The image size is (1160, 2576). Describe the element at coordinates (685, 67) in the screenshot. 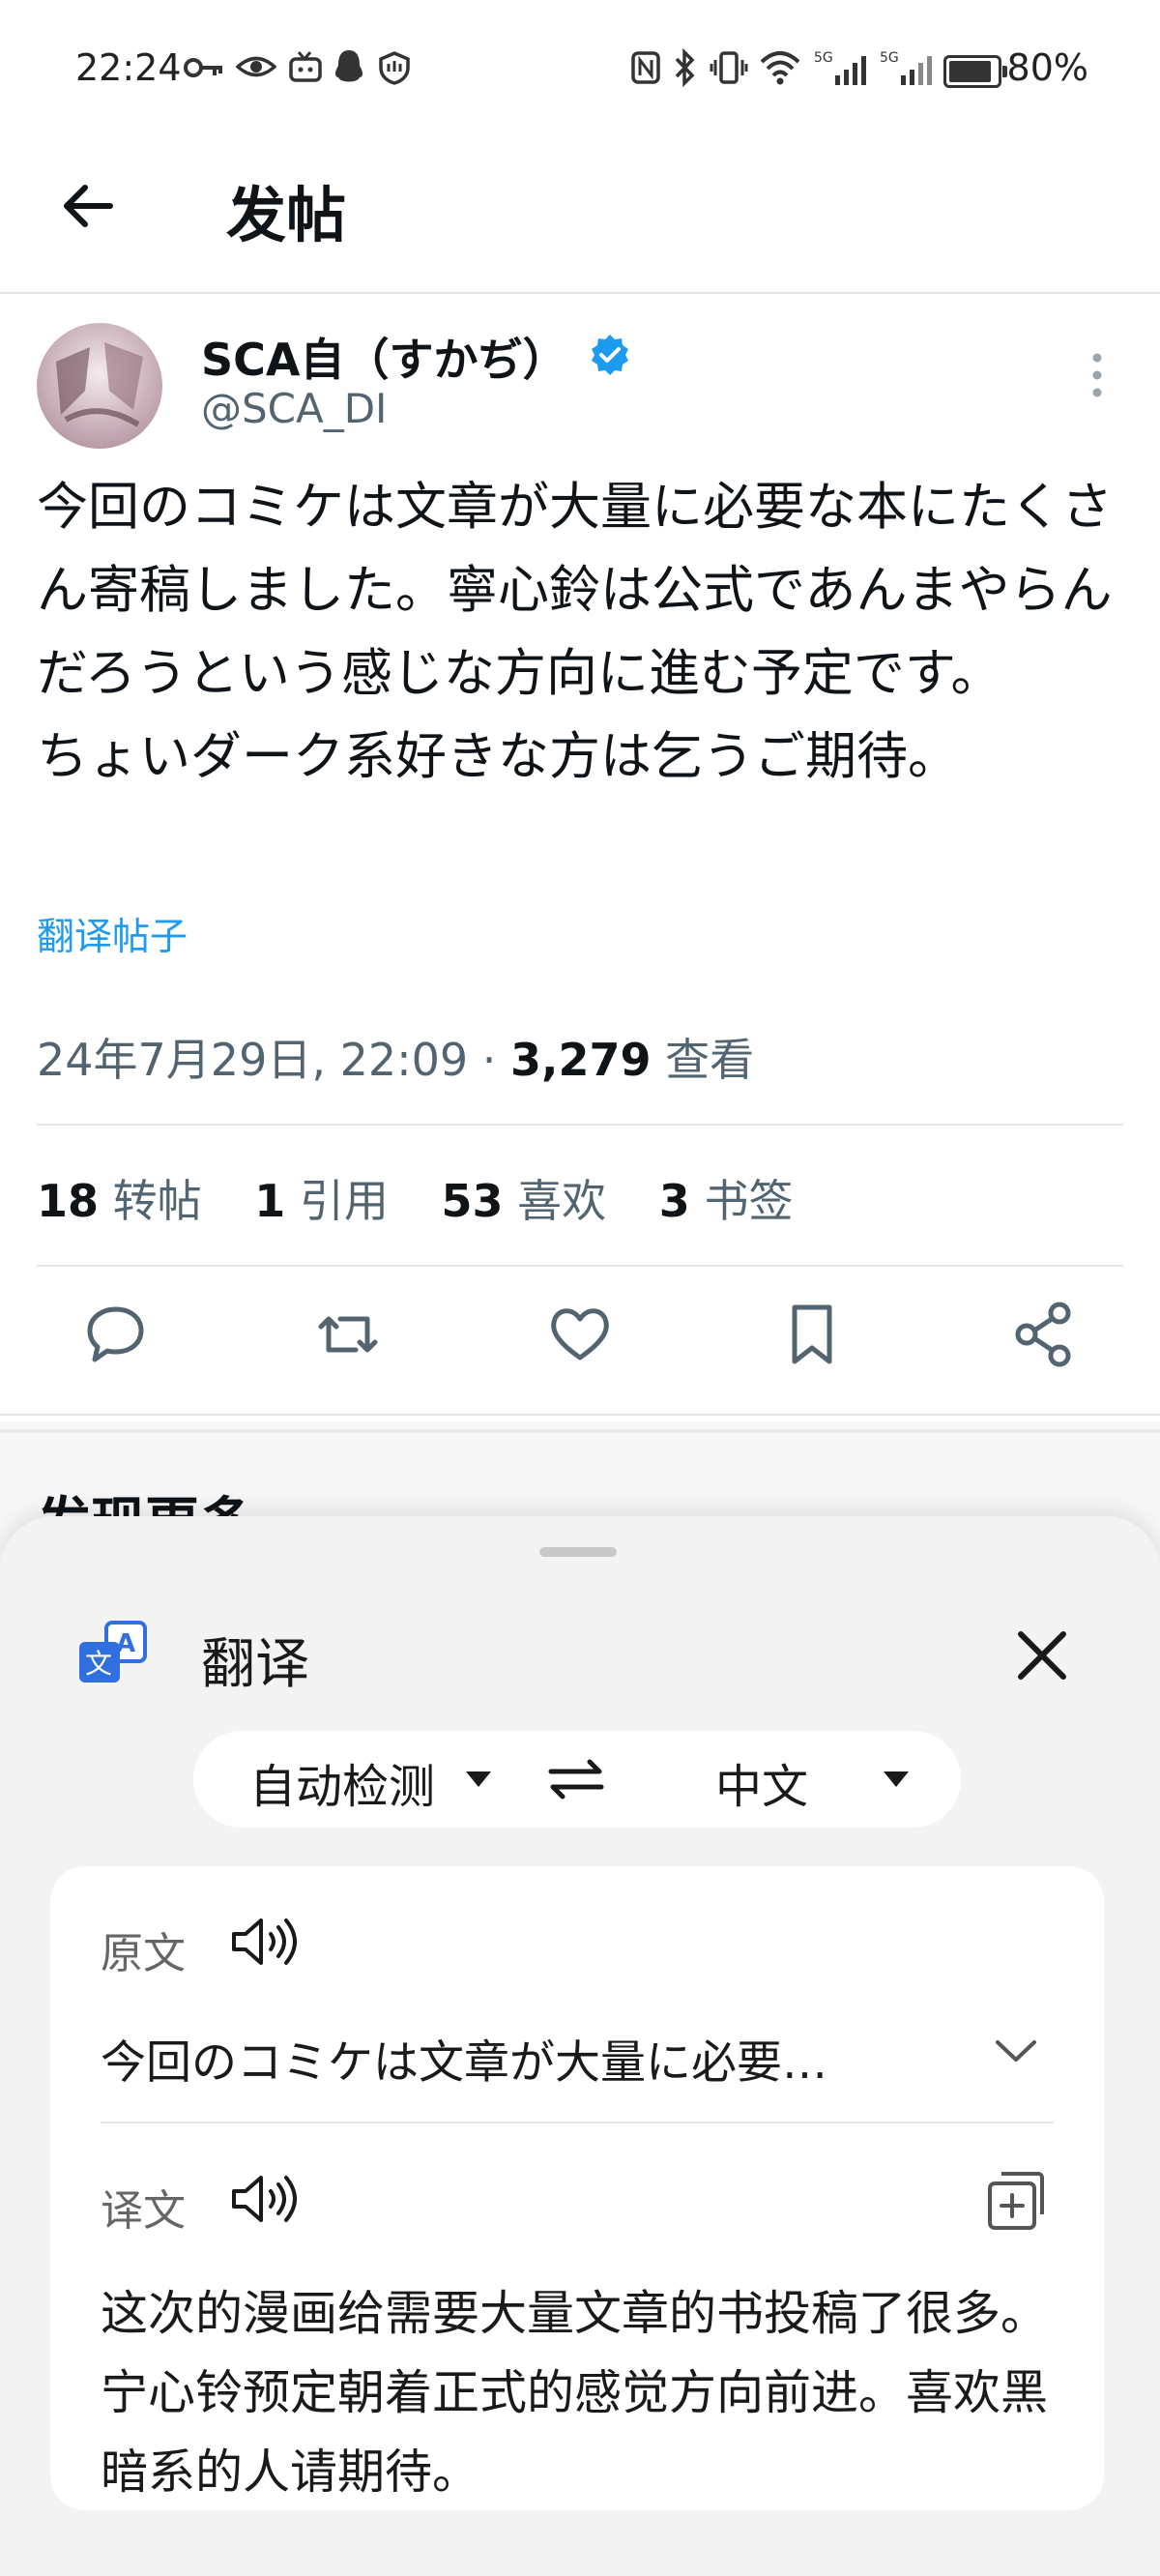

I see `bluetooth-icon` at that location.